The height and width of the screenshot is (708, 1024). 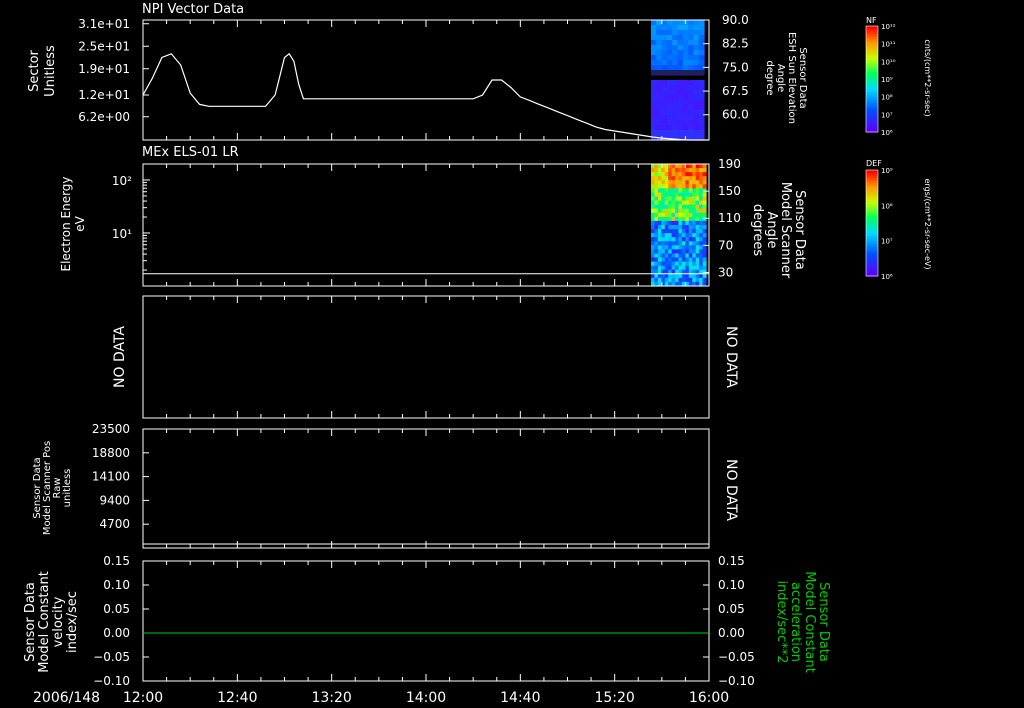 I want to click on colorbar1-tick-label: 10¹⁰, so click(x=888, y=62).